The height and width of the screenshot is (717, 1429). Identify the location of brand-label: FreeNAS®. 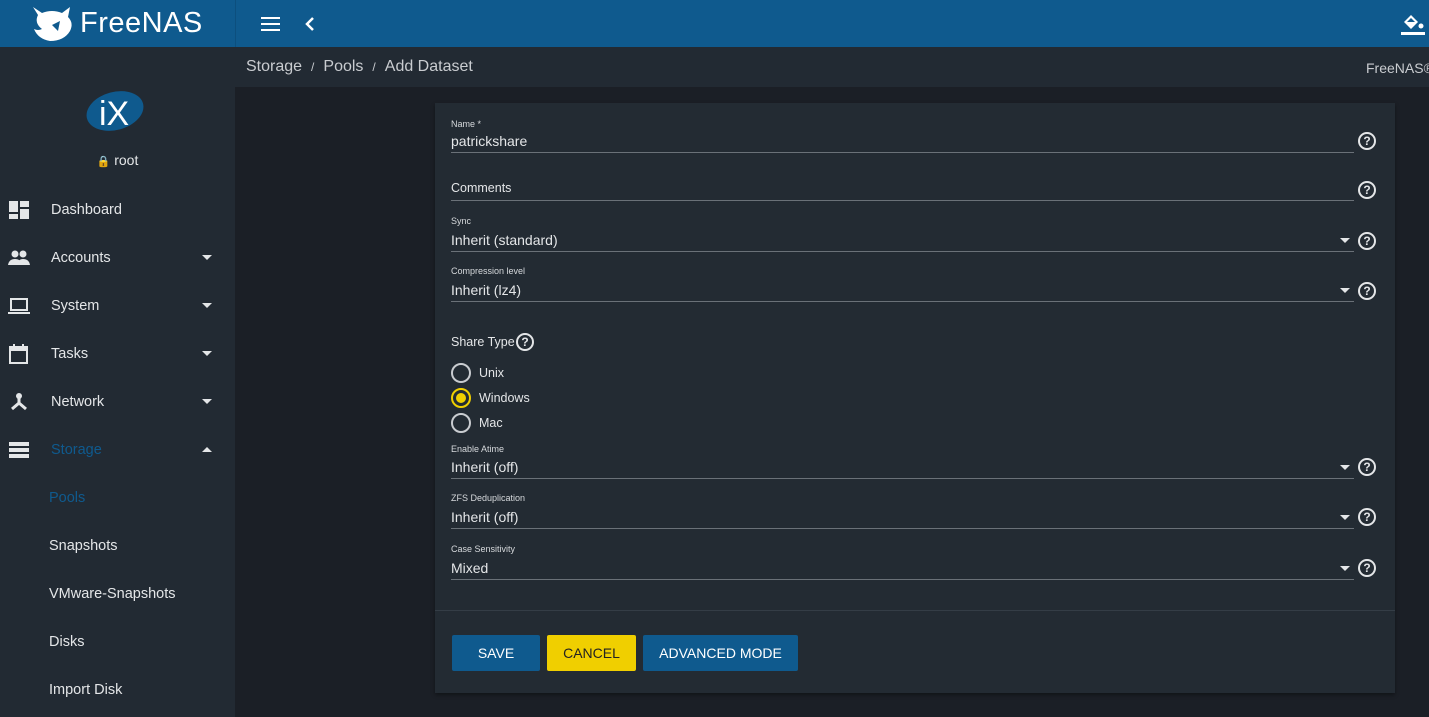
(1397, 68).